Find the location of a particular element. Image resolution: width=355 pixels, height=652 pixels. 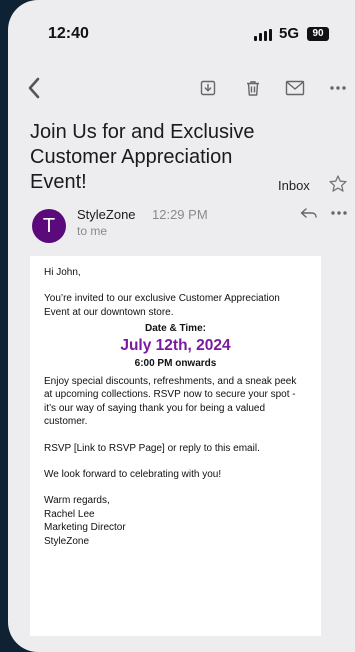

more-icon is located at coordinates (338, 88).